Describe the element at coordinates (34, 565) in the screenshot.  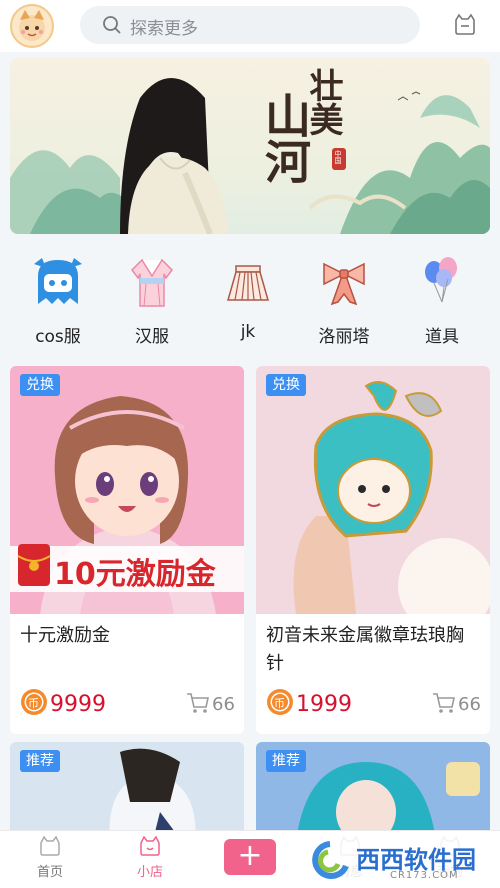
I see `red-envelope-icon` at that location.